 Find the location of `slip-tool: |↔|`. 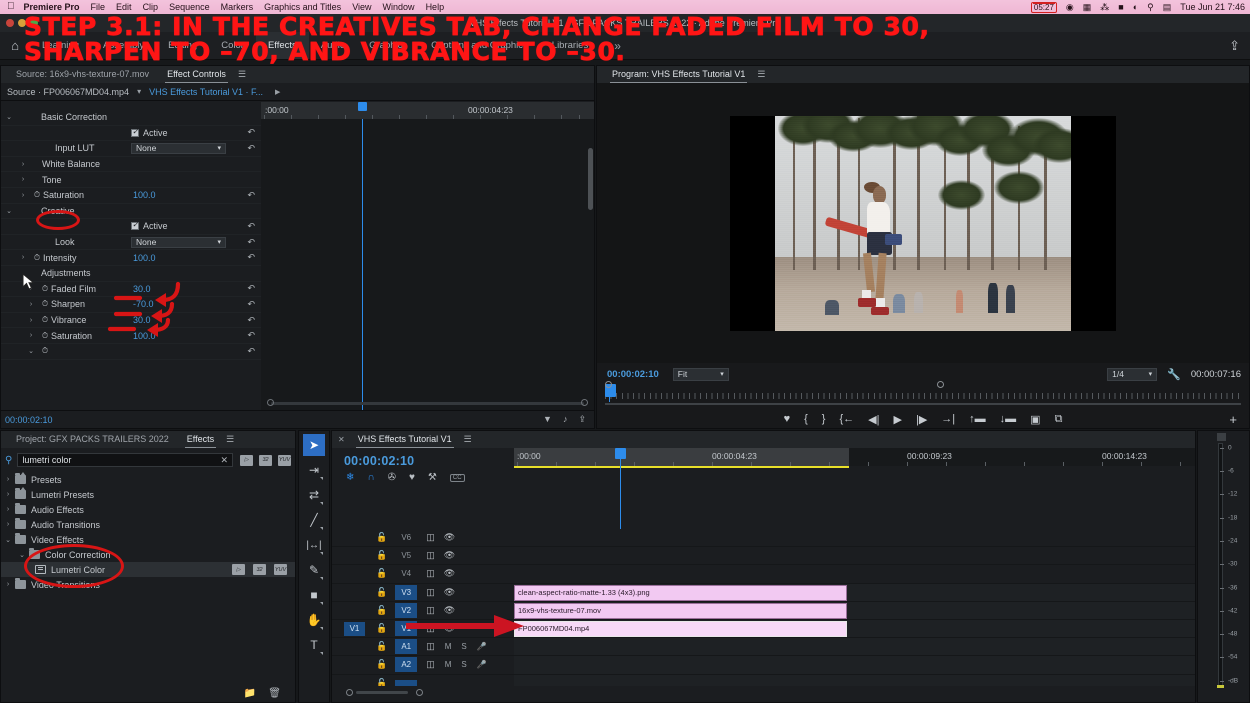

slip-tool: |↔| is located at coordinates (314, 545).